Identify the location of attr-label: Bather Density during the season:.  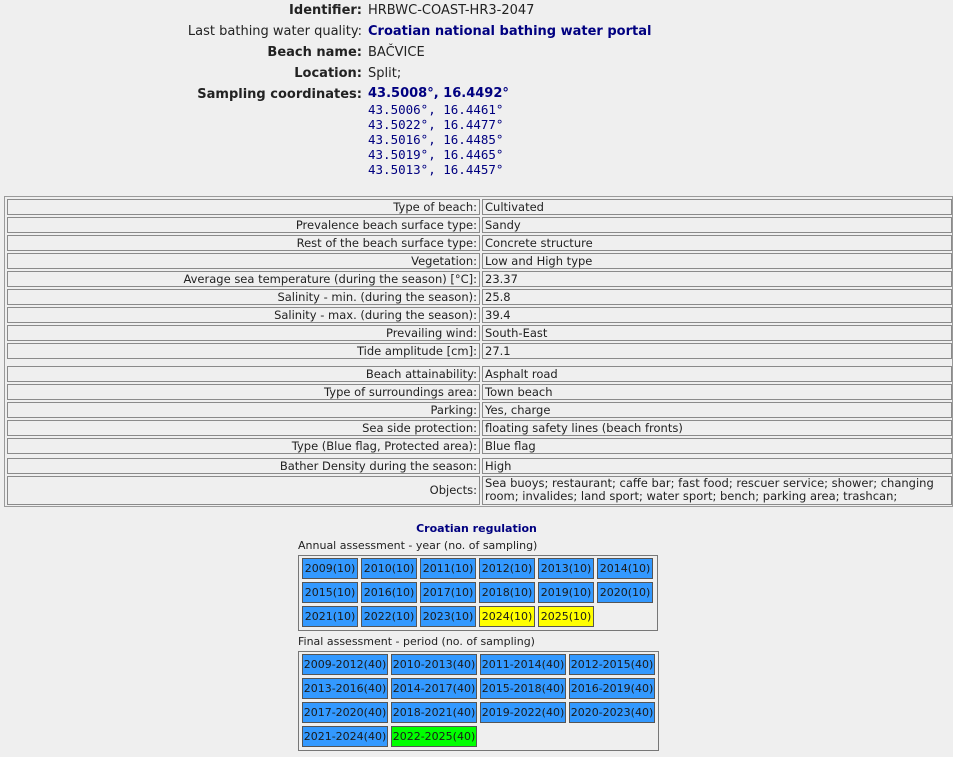
(243, 466).